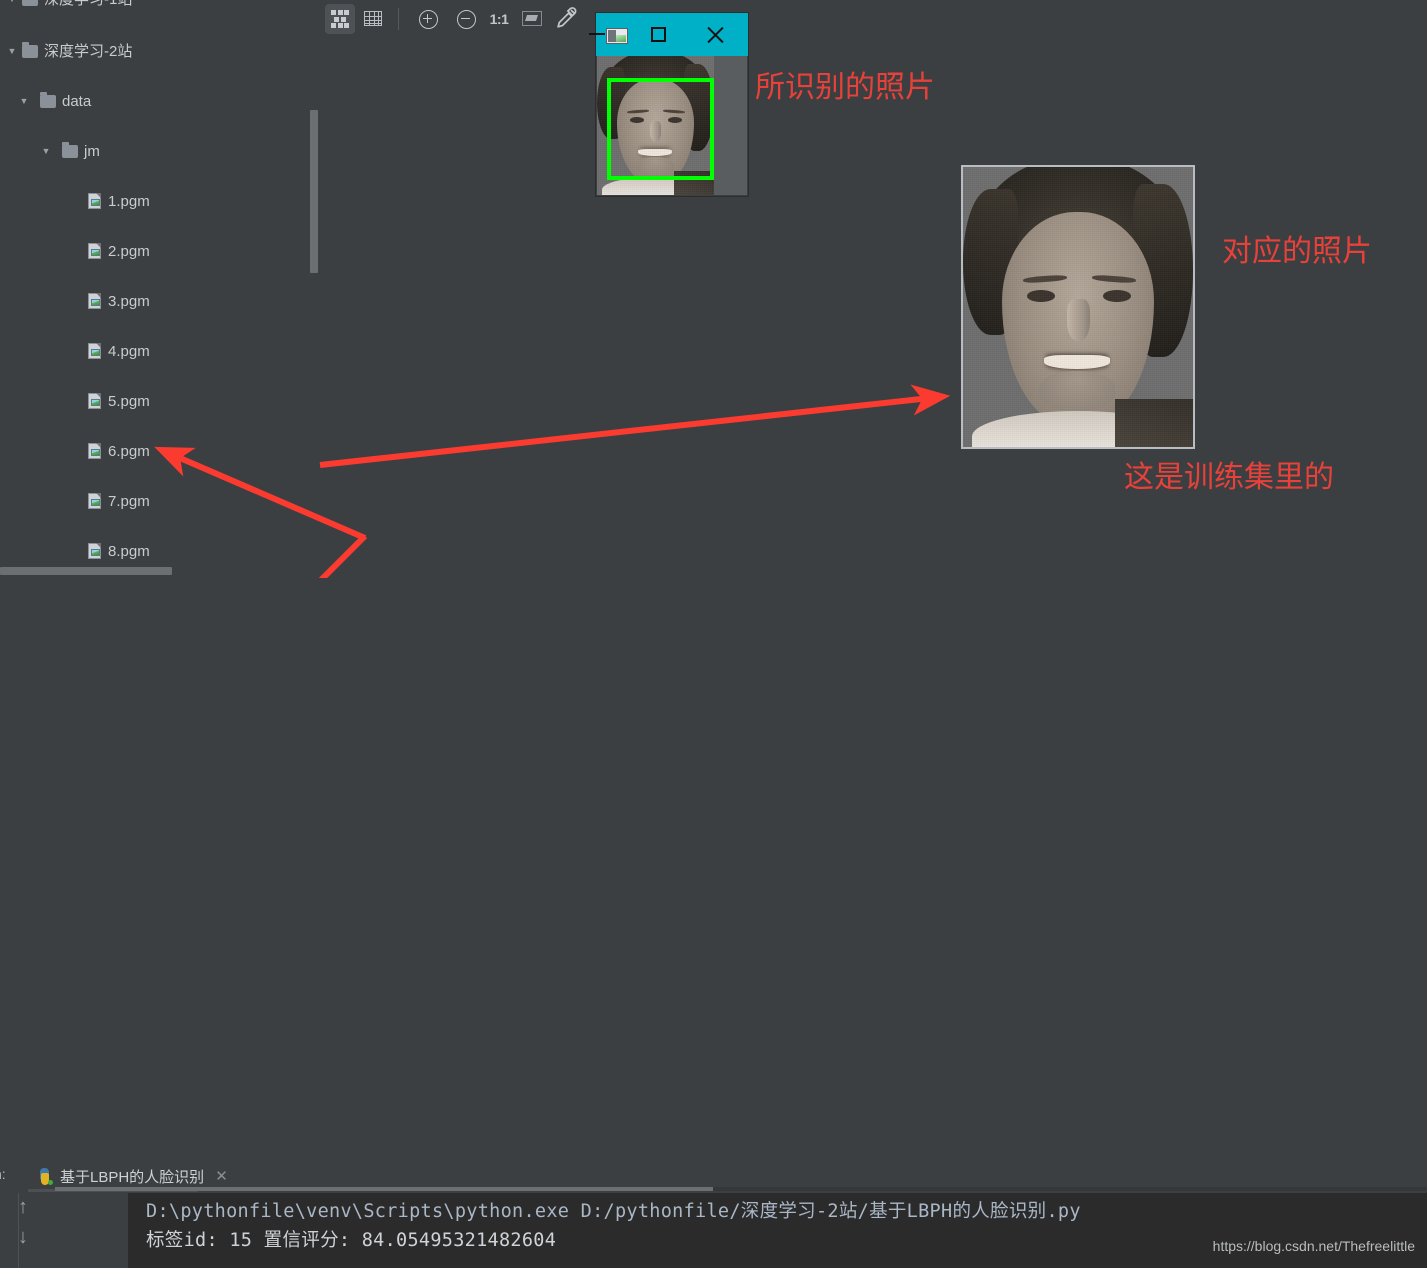  Describe the element at coordinates (160, 301) in the screenshot. I see `tree-row: 3.pgm` at that location.